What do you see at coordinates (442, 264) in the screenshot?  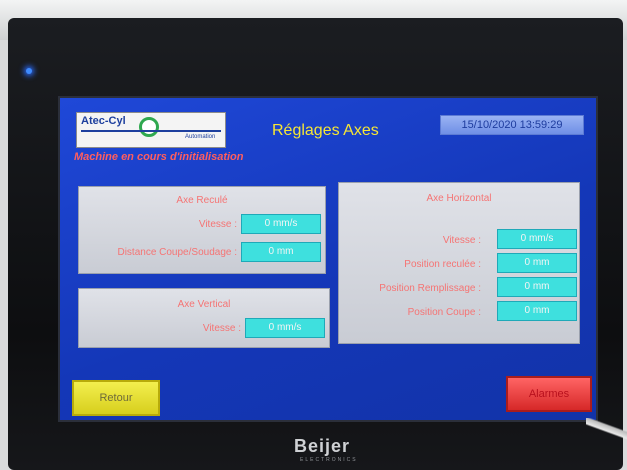 I see `pos-reculee-label: Position reculée :` at bounding box center [442, 264].